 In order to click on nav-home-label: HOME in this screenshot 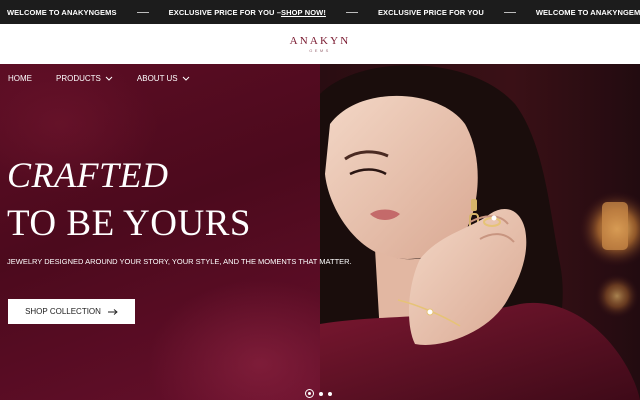, I will do `click(20, 78)`.